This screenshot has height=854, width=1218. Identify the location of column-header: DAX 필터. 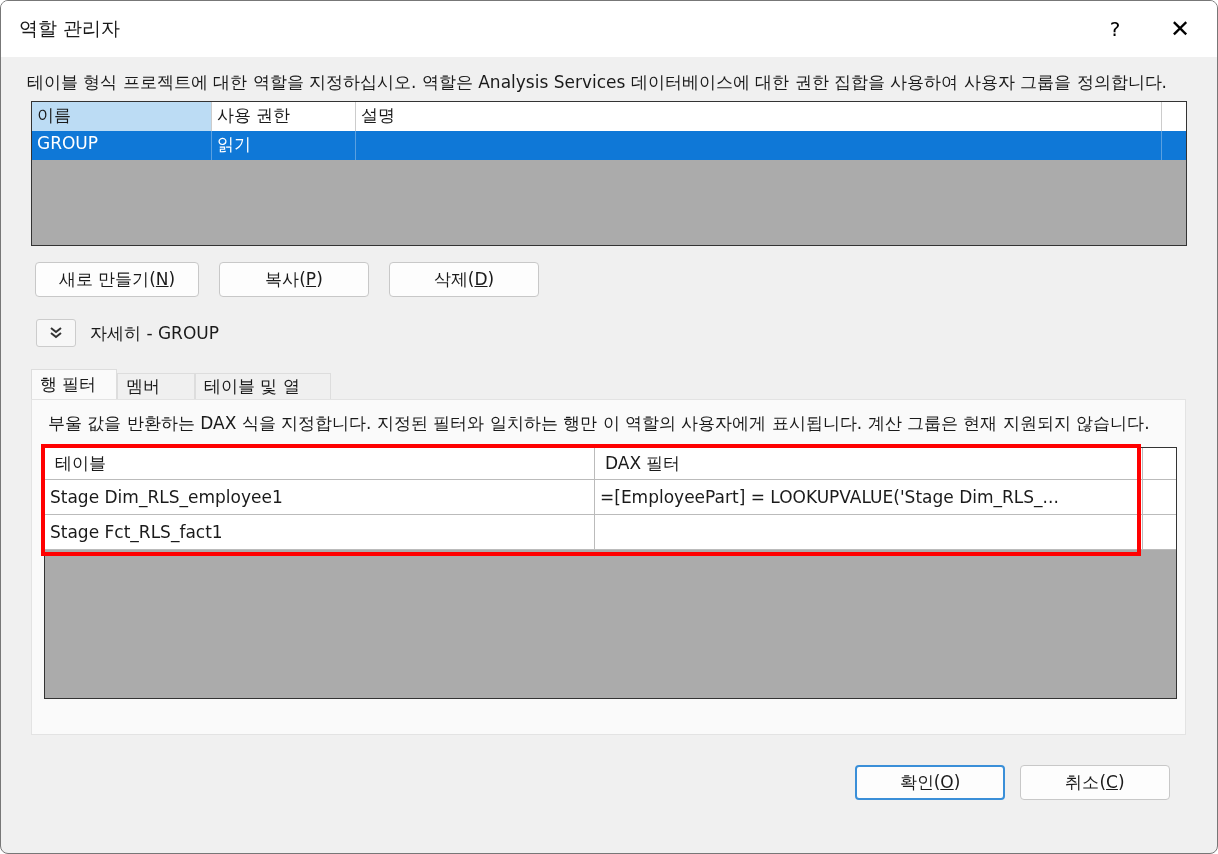
(643, 463).